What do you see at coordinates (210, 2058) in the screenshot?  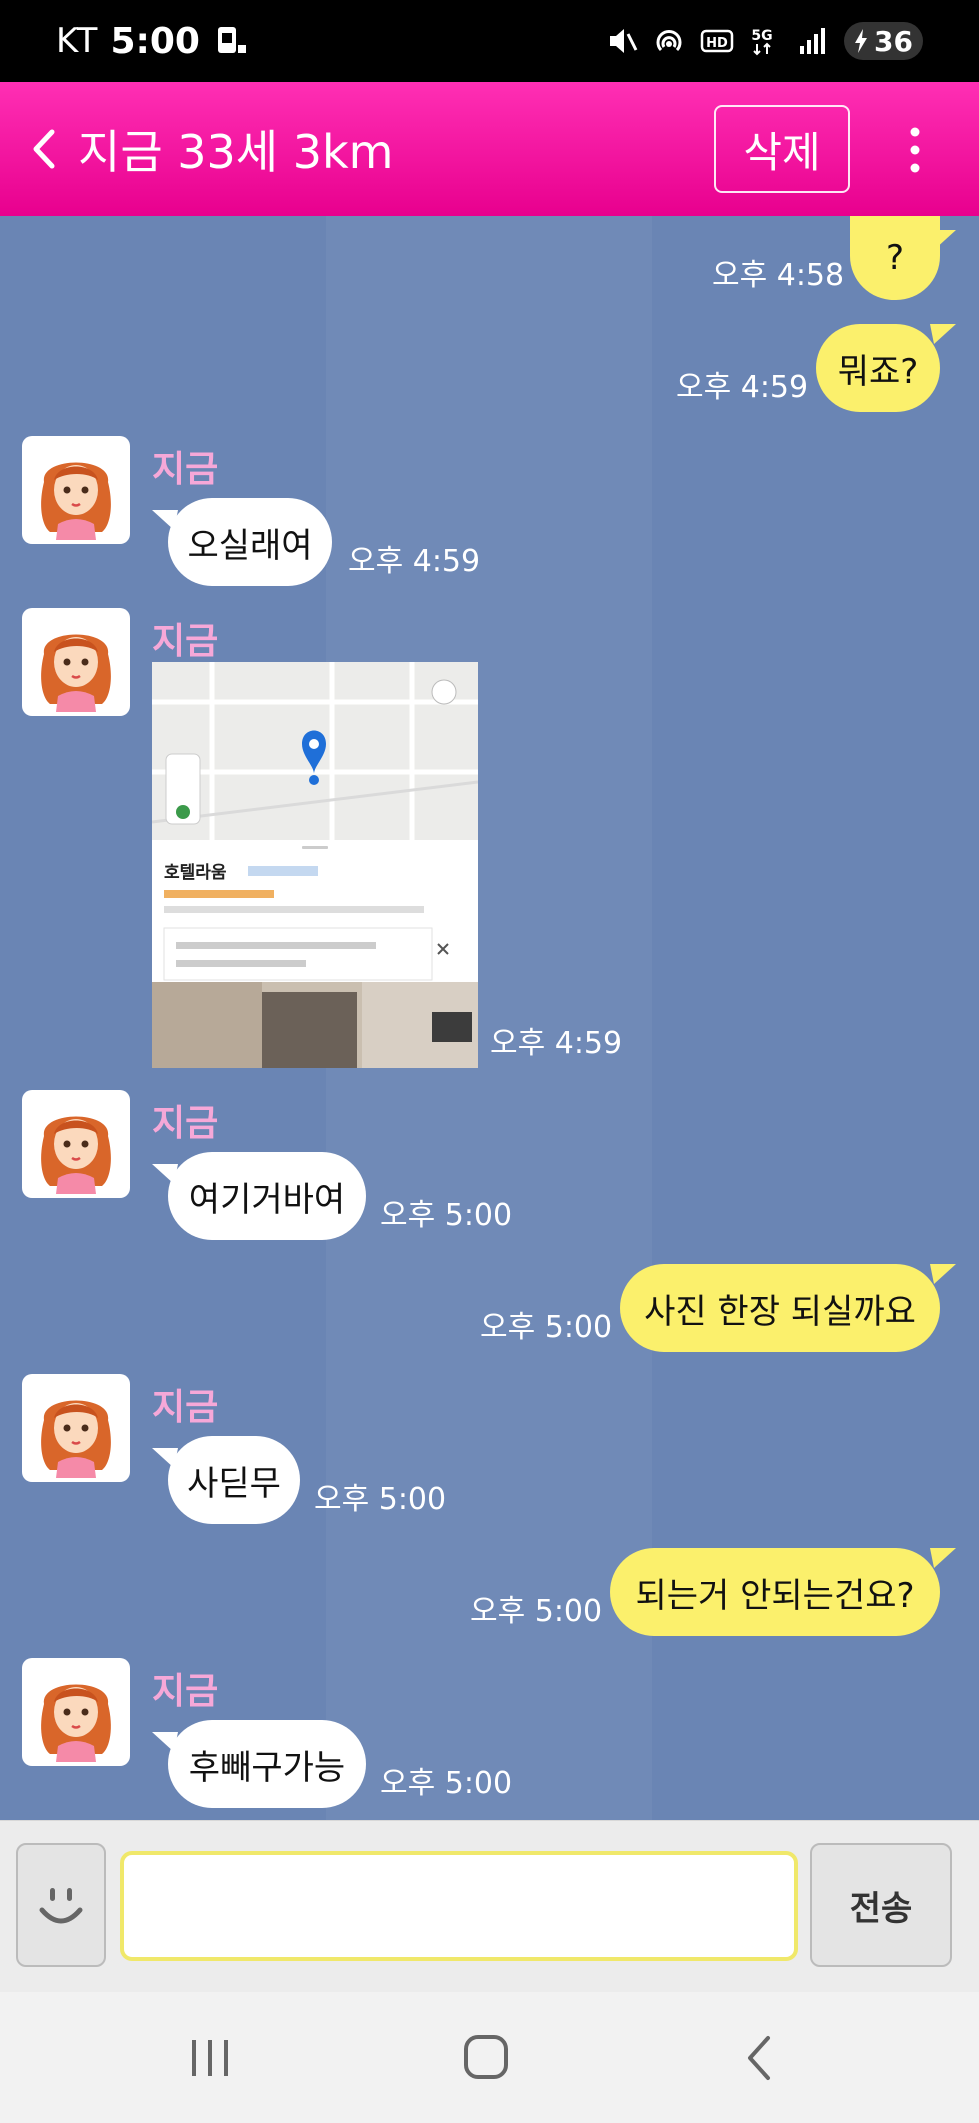 I see `recent-apps-icon` at bounding box center [210, 2058].